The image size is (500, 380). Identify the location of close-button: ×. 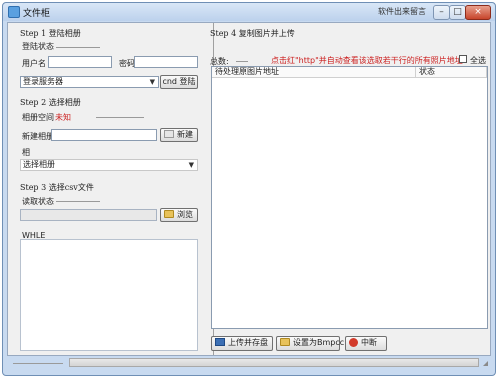
(478, 12).